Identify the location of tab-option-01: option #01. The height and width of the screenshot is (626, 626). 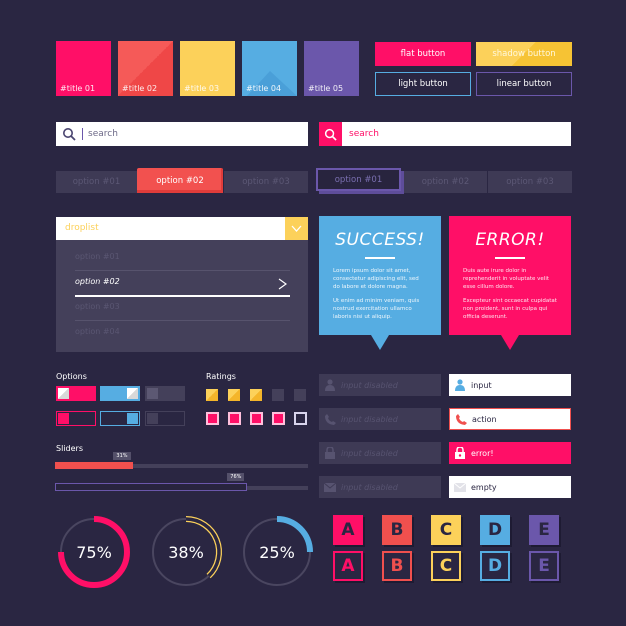
(96, 182).